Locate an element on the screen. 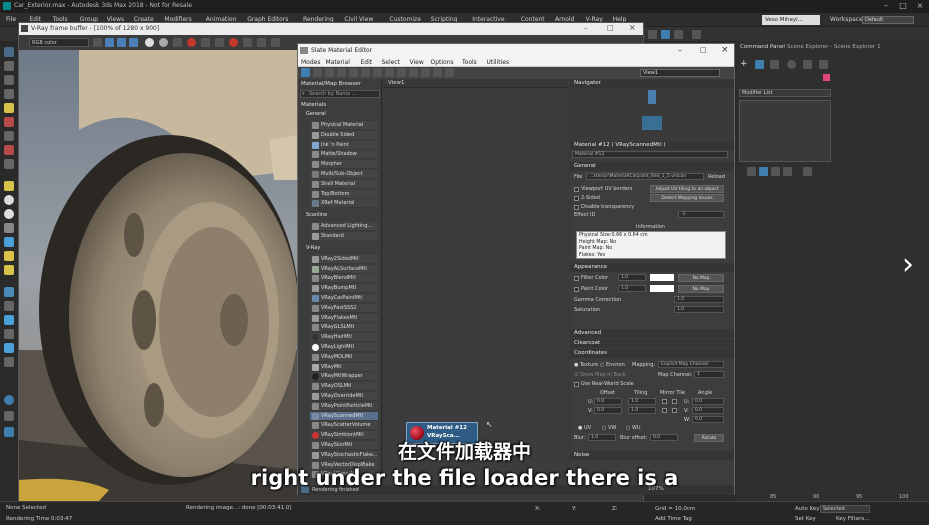 The width and height of the screenshot is (929, 525). green-channel-icon is located at coordinates (121, 42).